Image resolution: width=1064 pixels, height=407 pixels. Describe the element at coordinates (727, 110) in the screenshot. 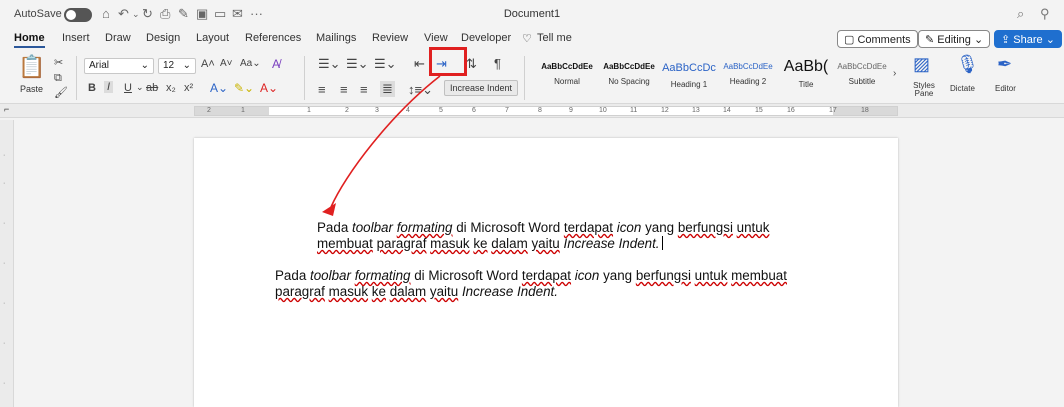

I see `ruler-number: 14` at that location.